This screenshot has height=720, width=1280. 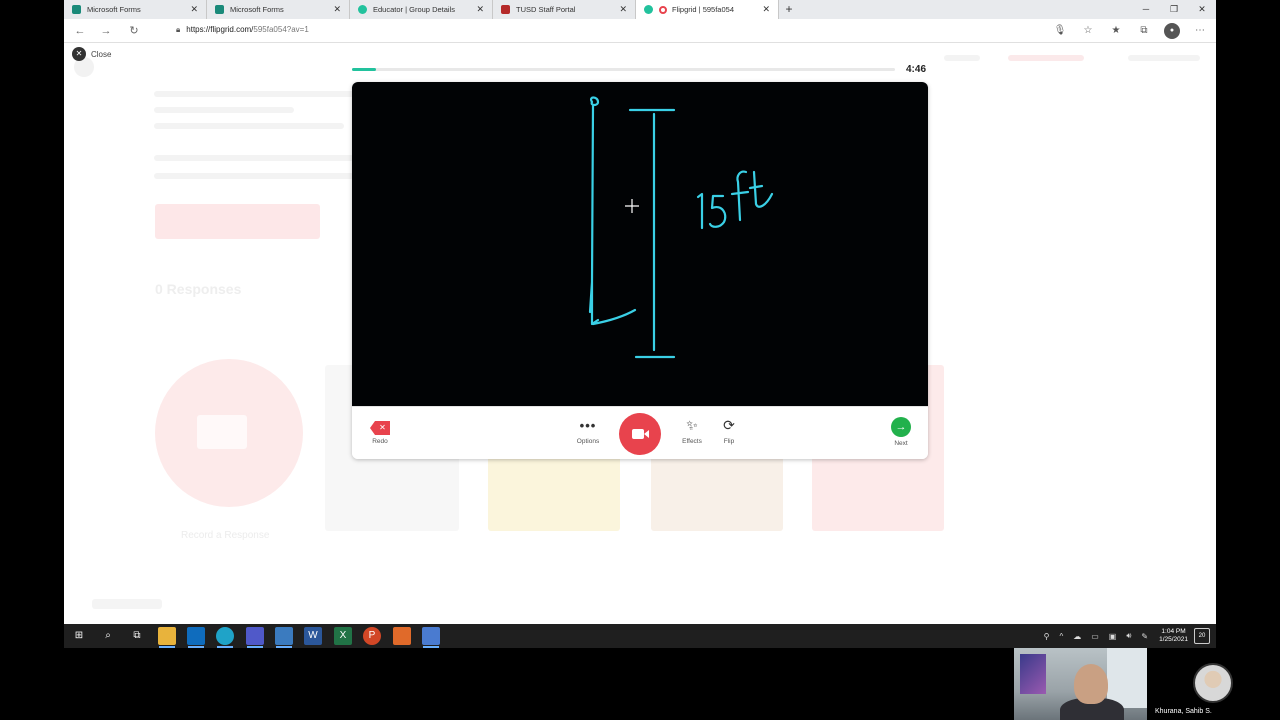 What do you see at coordinates (1128, 636) in the screenshot?
I see `volume-icon: 🔊︎` at bounding box center [1128, 636].